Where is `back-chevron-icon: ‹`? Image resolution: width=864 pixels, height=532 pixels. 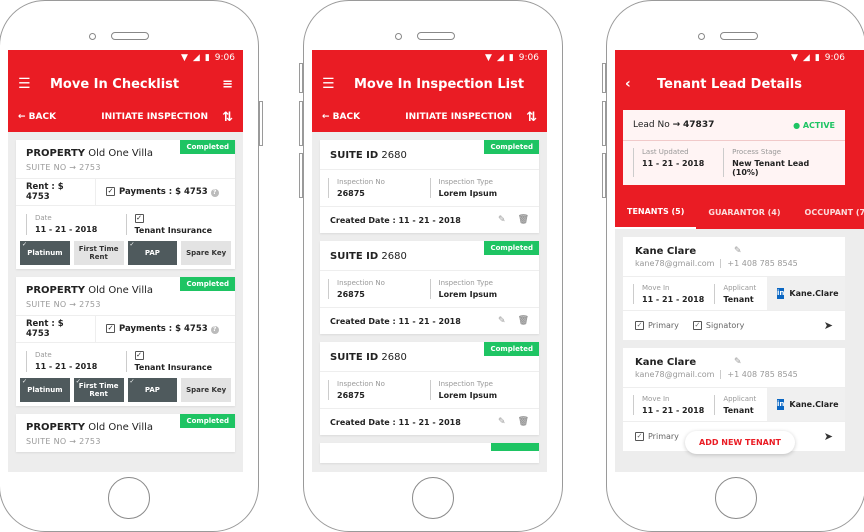 back-chevron-icon: ‹ is located at coordinates (632, 84).